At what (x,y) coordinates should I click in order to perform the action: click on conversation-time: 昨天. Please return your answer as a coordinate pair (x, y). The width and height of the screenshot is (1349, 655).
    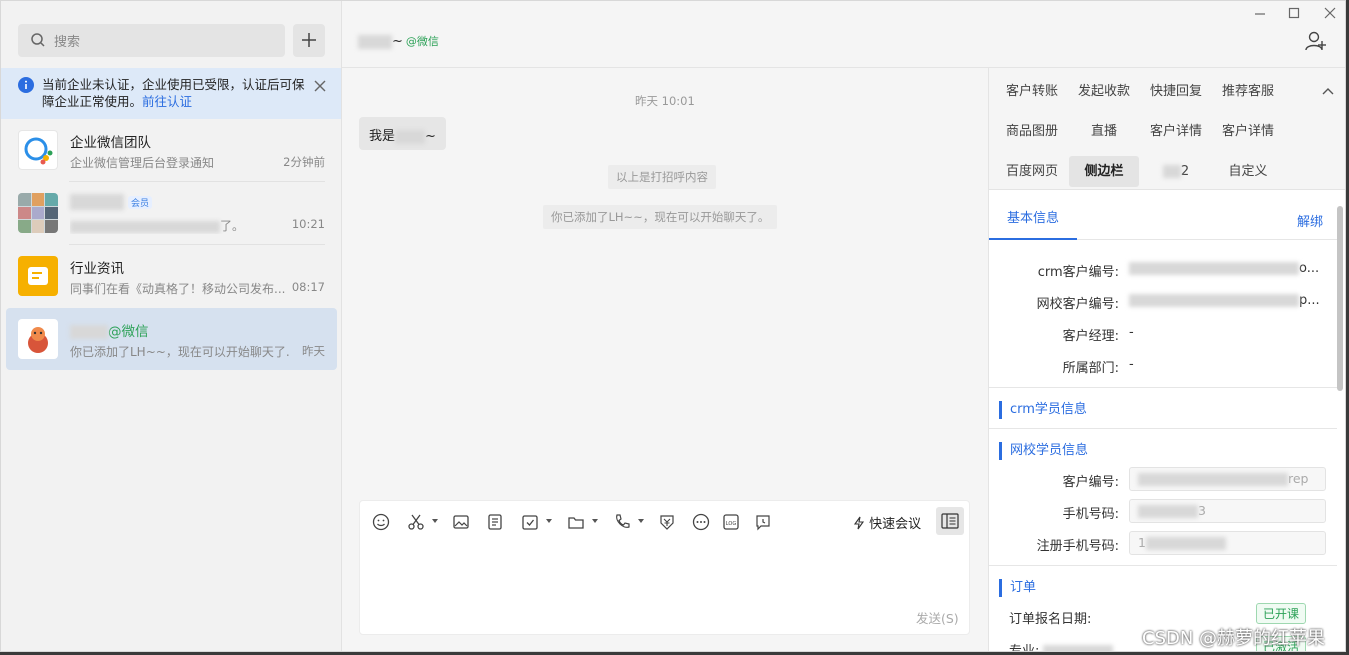
    Looking at the image, I should click on (313, 351).